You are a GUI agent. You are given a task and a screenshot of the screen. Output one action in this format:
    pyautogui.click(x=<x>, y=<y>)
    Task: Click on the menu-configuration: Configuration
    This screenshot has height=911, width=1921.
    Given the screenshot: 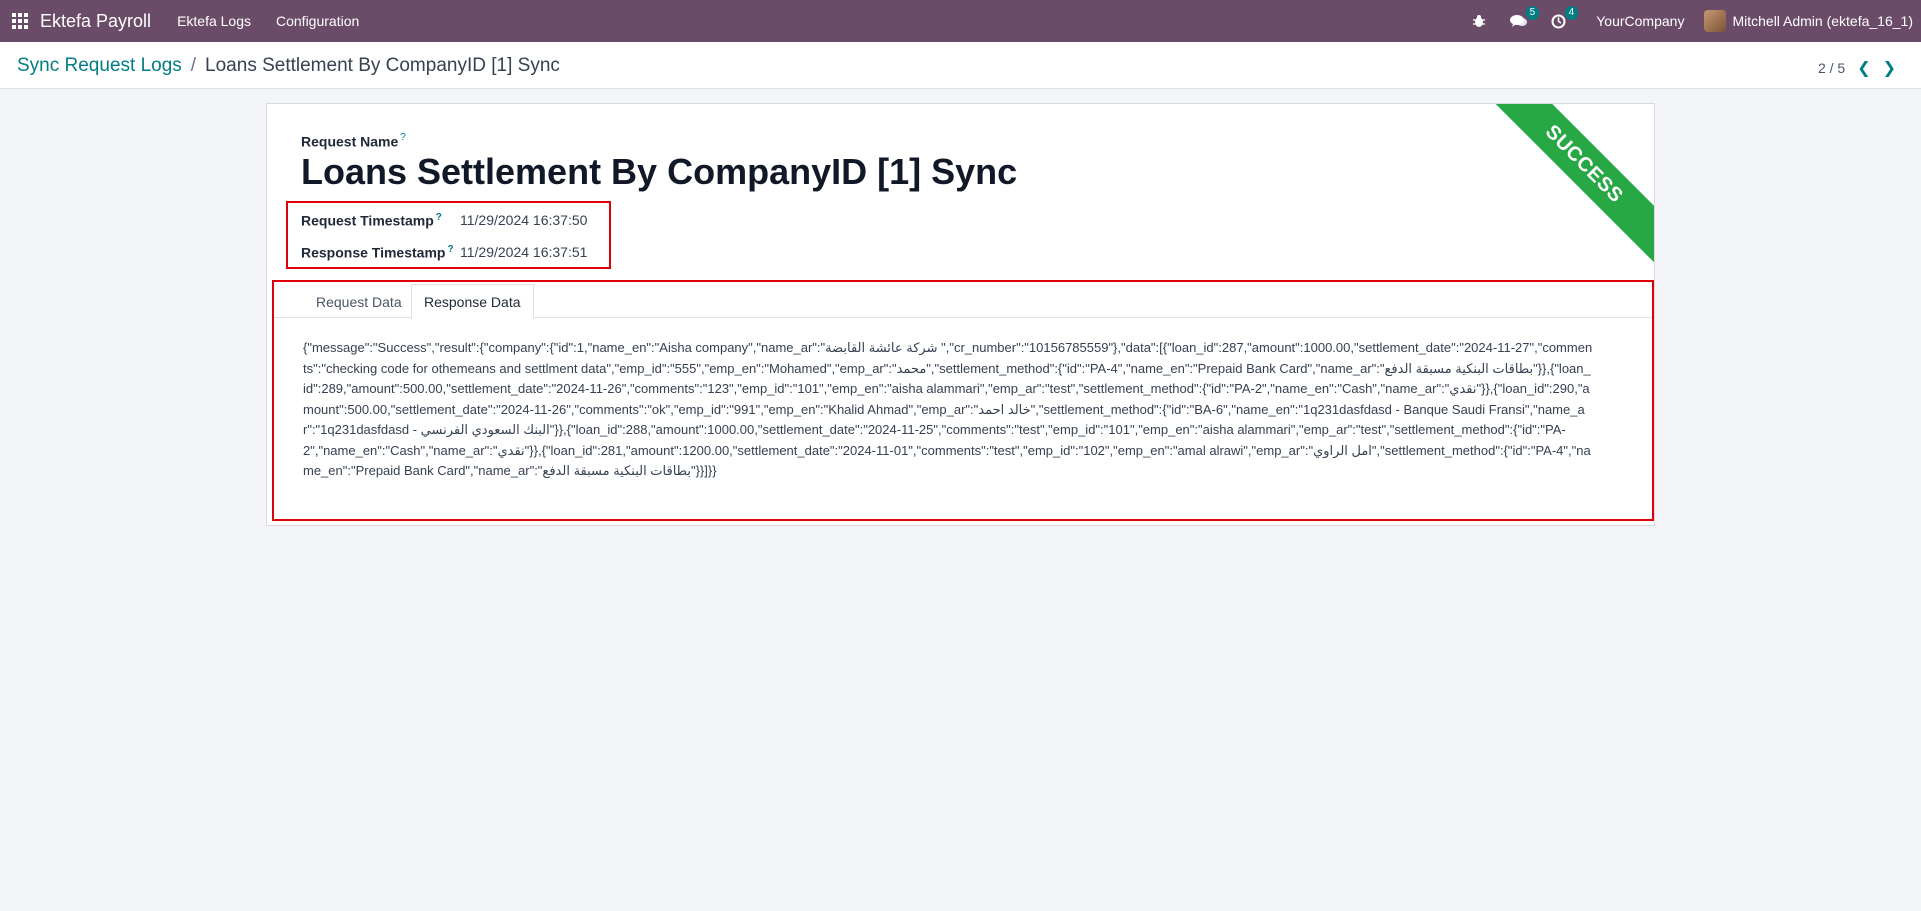 What is the action you would take?
    pyautogui.click(x=317, y=21)
    